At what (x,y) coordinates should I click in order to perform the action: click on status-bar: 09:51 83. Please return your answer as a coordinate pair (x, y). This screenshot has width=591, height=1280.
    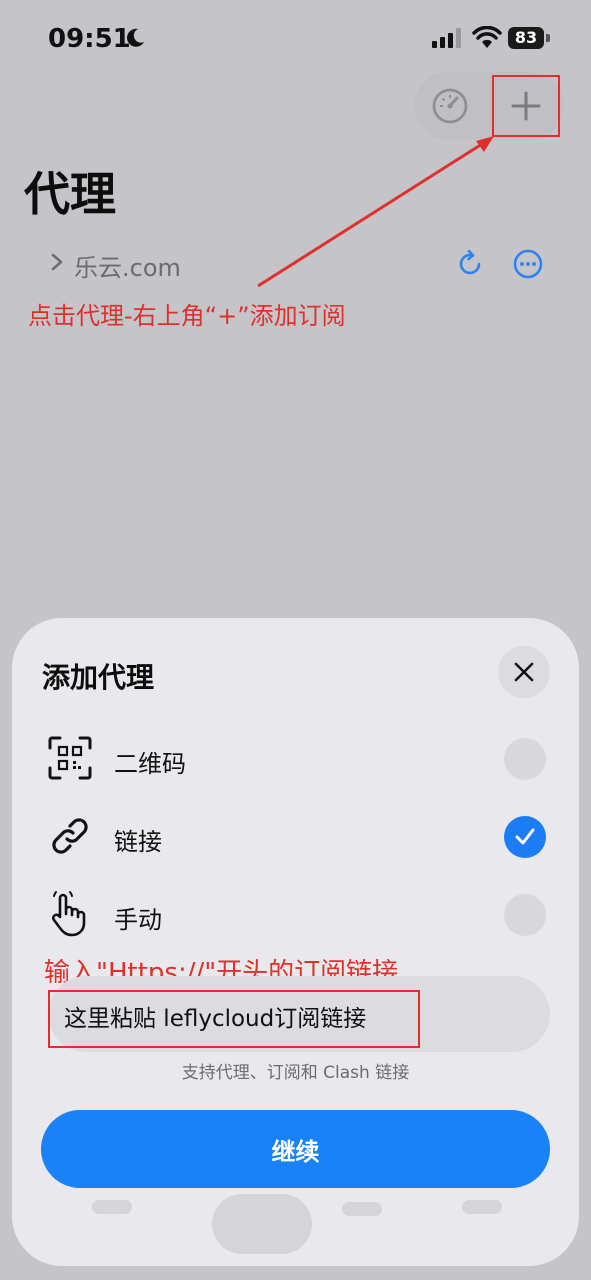
    Looking at the image, I should click on (295, 40).